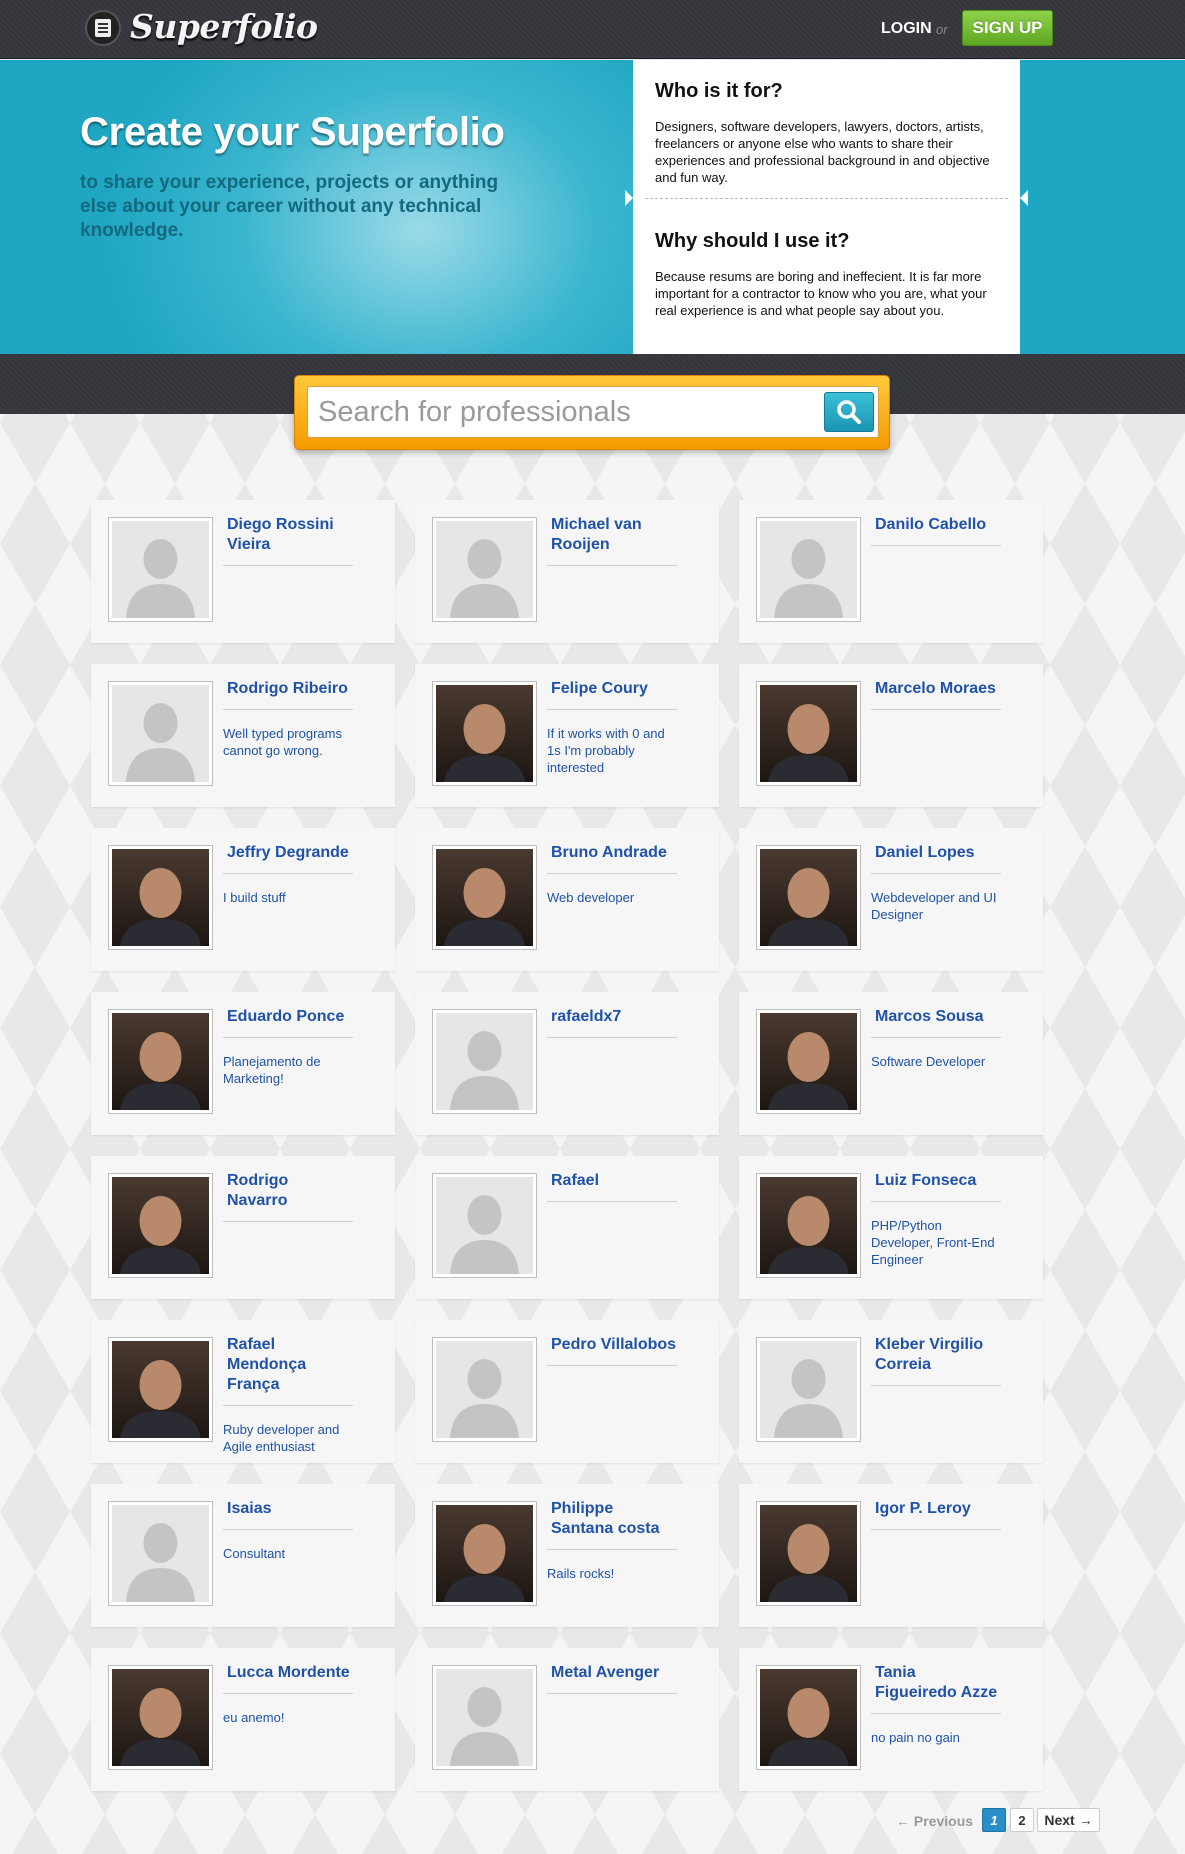 Image resolution: width=1185 pixels, height=1854 pixels. Describe the element at coordinates (288, 1365) in the screenshot. I see `profile-name-link: Rafael Mendonça França` at that location.